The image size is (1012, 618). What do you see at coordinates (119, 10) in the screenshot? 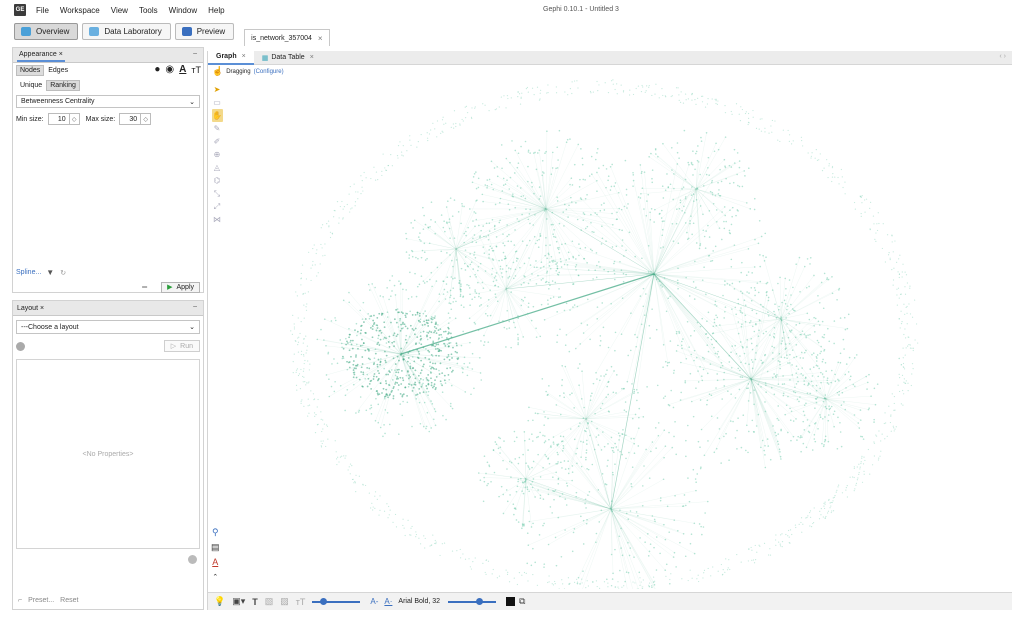
I see `menu-view: View` at bounding box center [119, 10].